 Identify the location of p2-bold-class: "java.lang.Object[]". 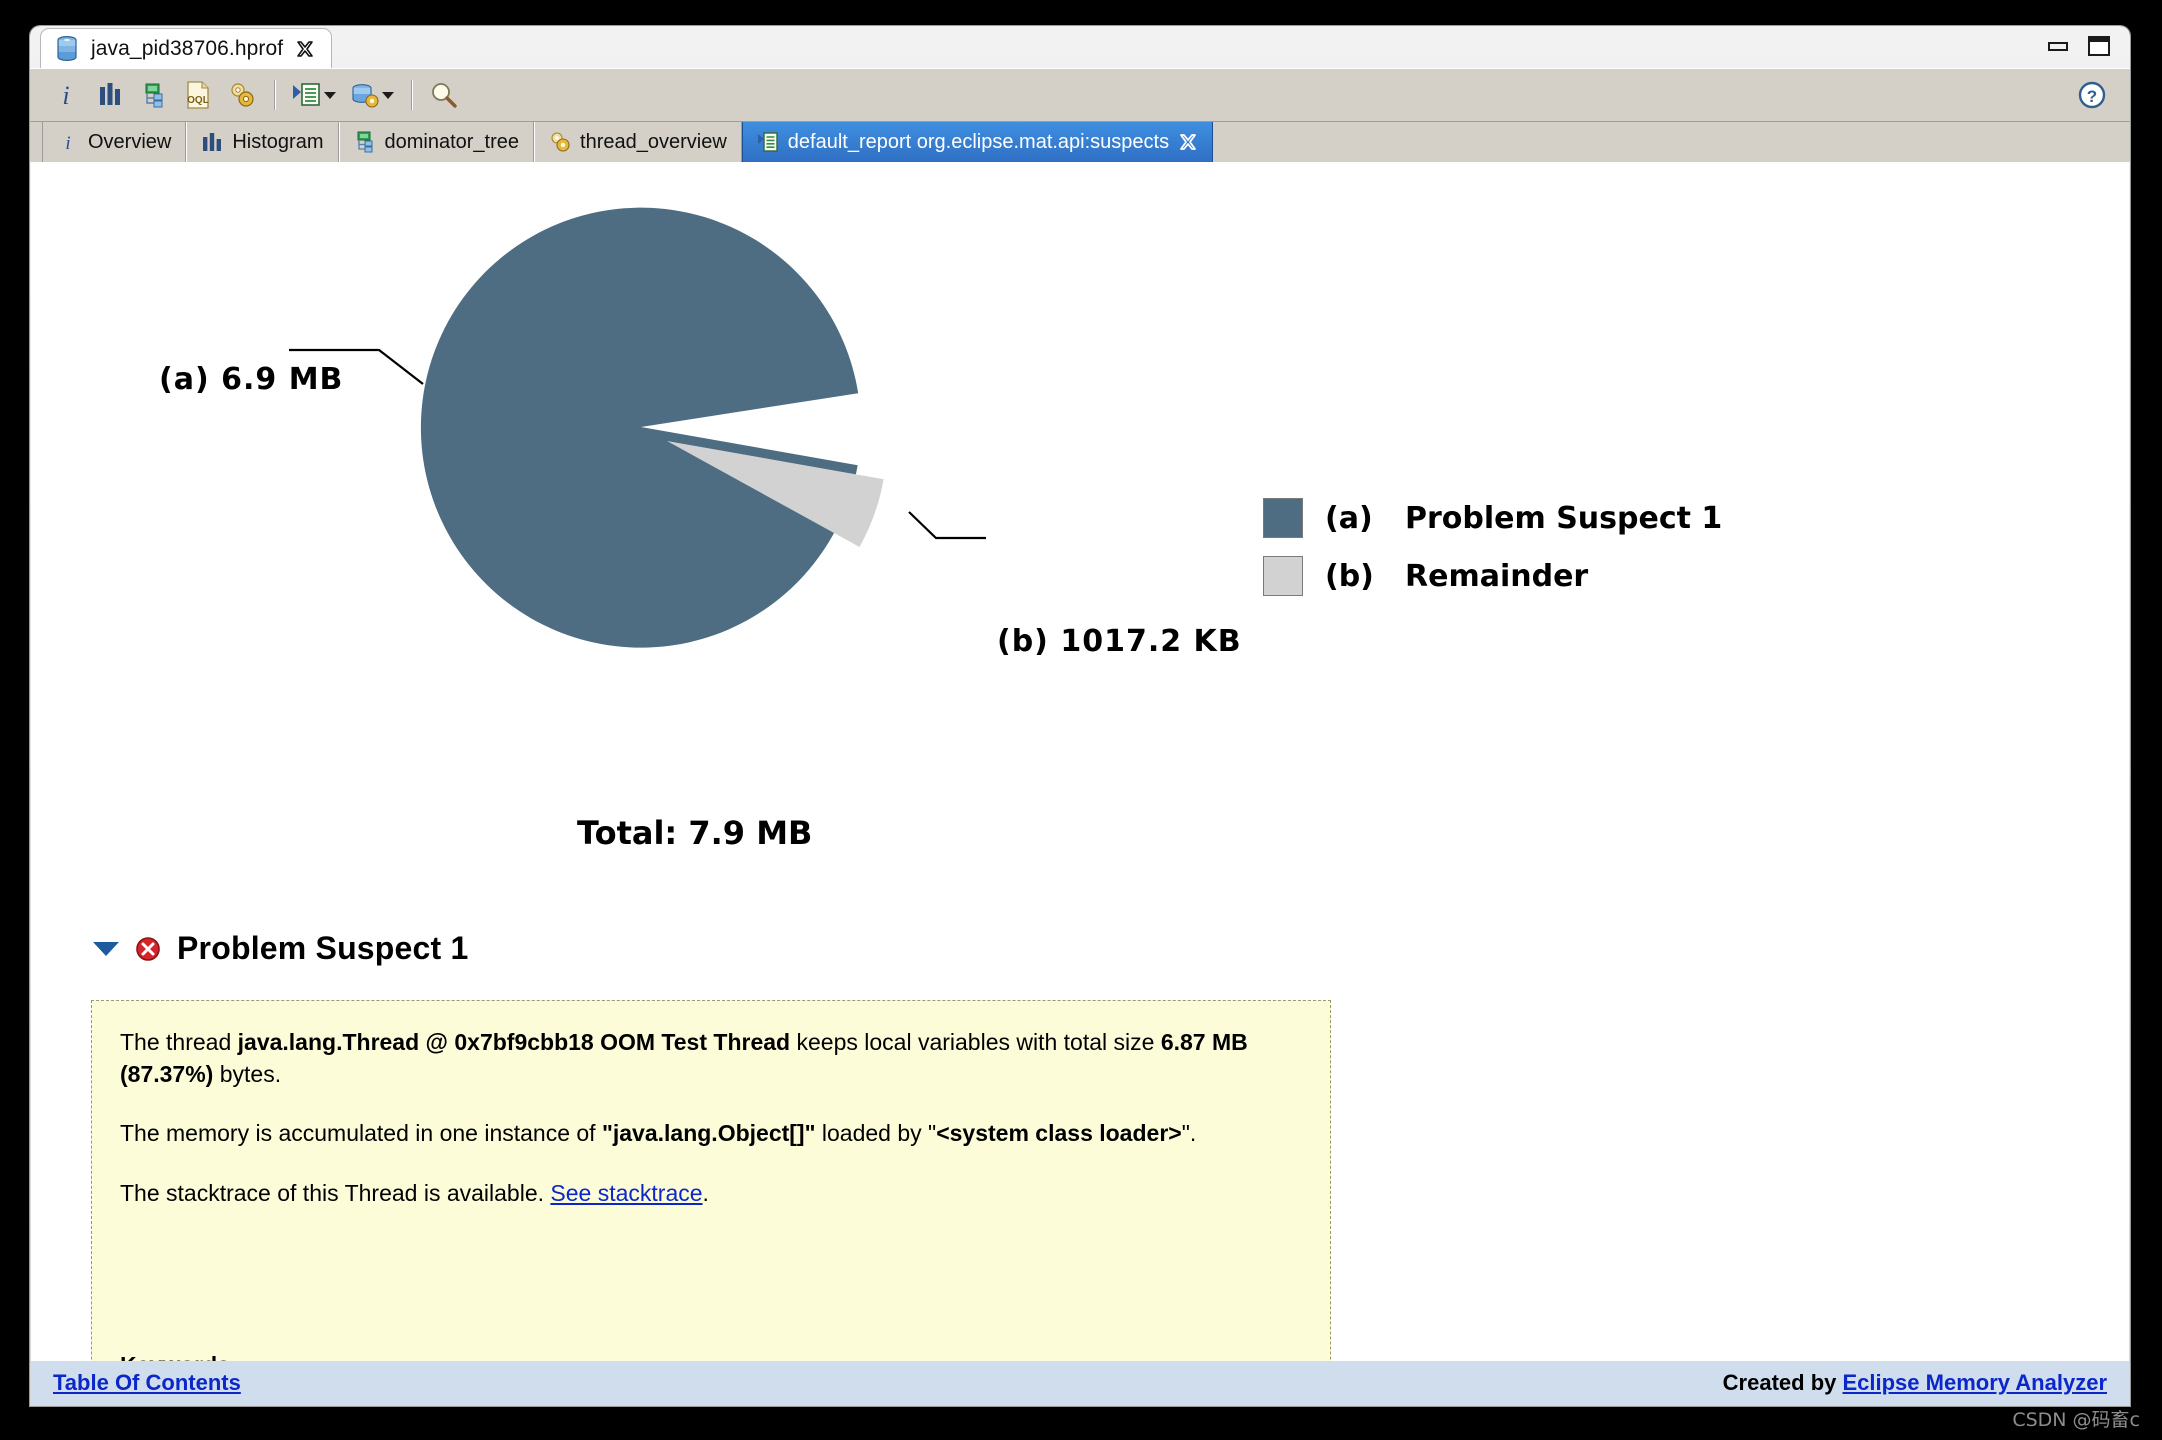
(708, 1133).